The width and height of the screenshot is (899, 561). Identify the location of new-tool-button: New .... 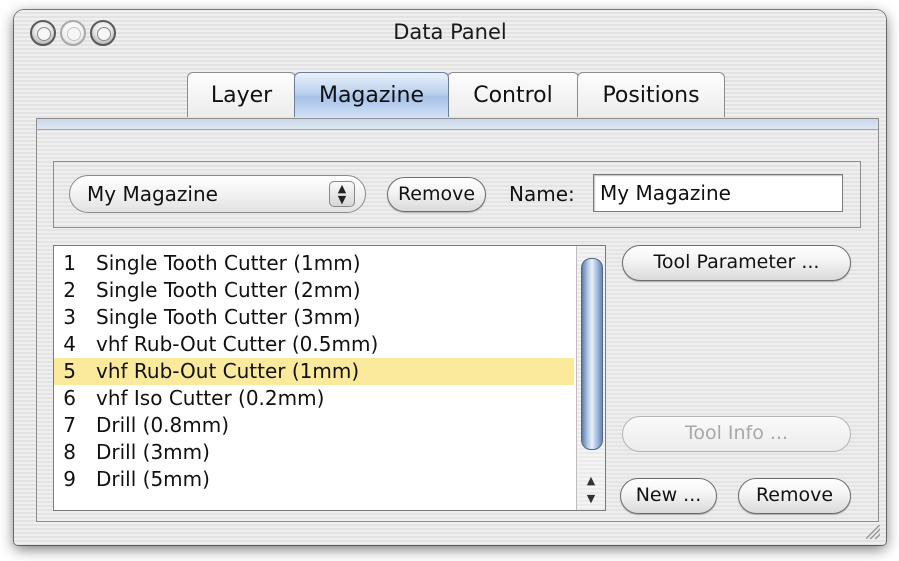
(668, 496).